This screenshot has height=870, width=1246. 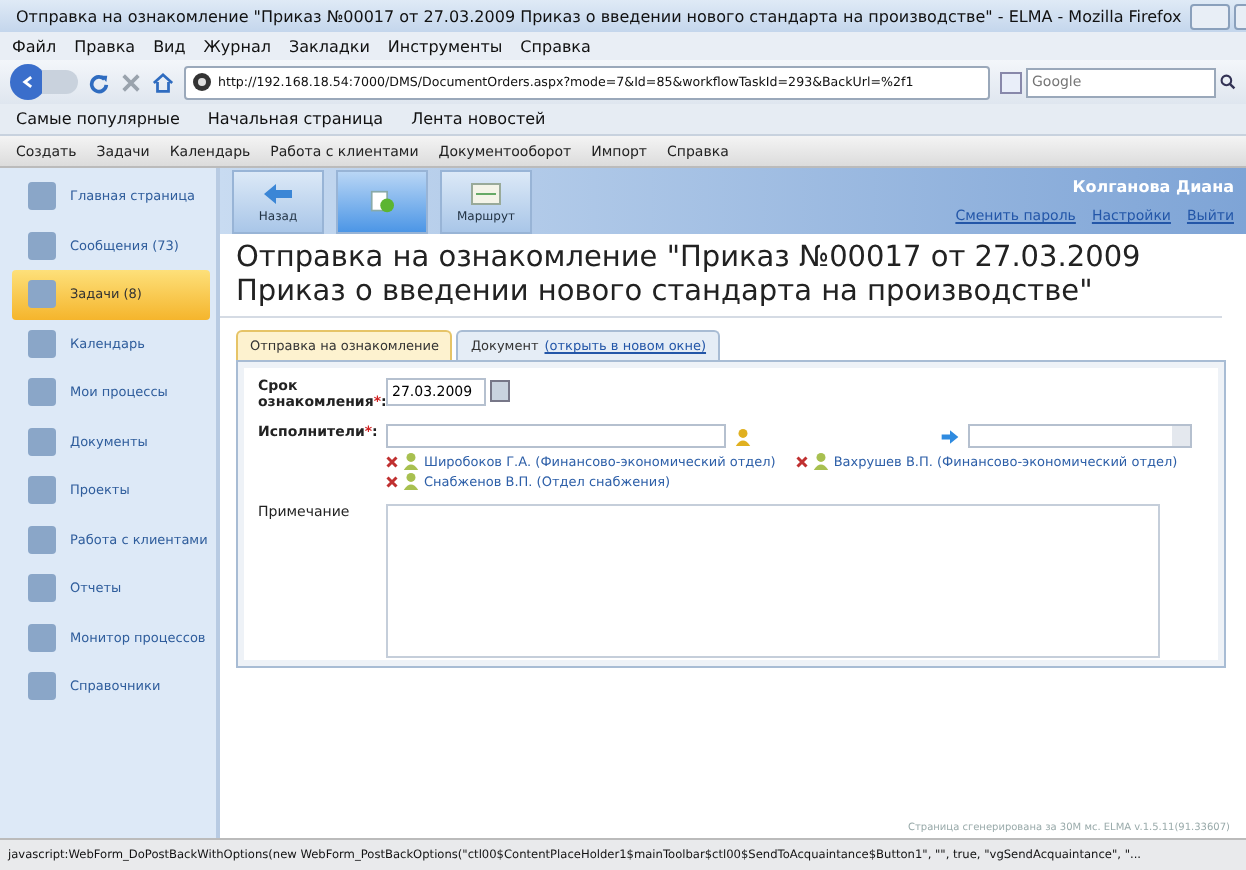 What do you see at coordinates (237, 46) in the screenshot?
I see `menu-item: Журнал` at bounding box center [237, 46].